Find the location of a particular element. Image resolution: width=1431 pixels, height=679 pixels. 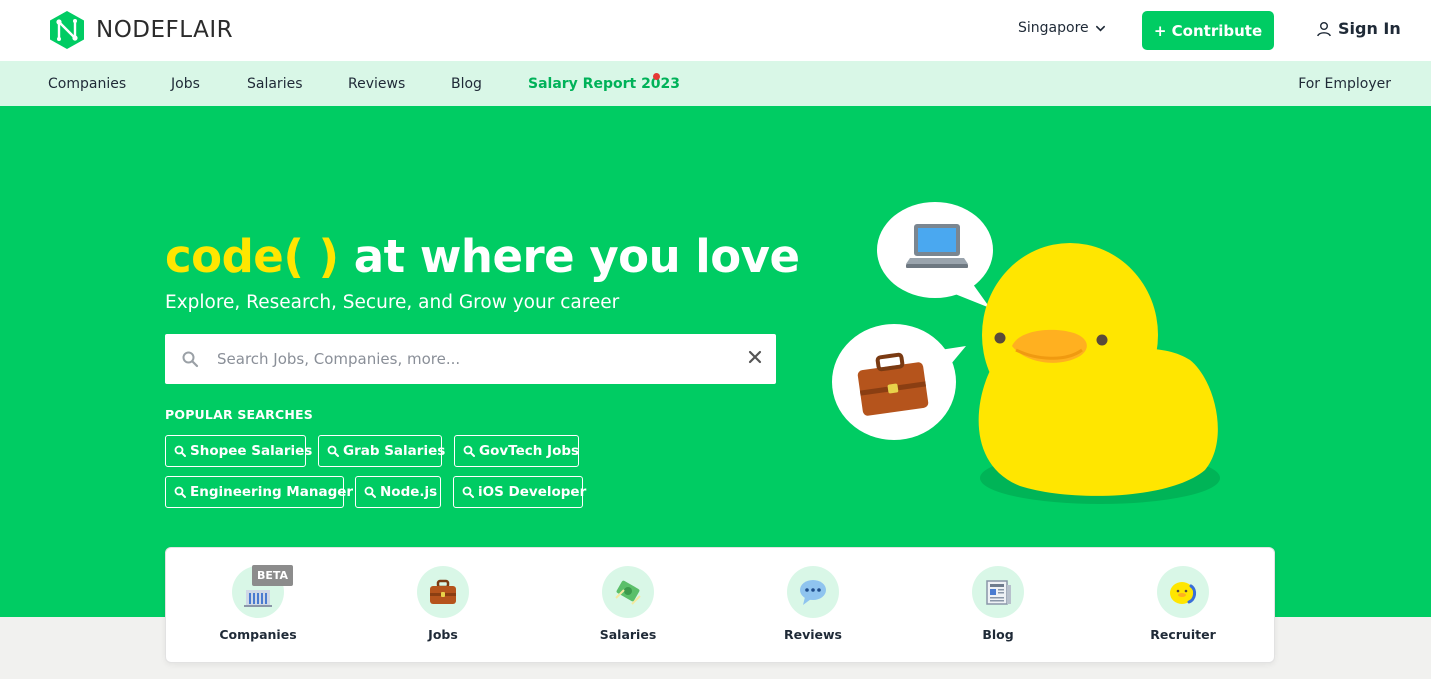

chip-label: Engineering Manager is located at coordinates (272, 492).